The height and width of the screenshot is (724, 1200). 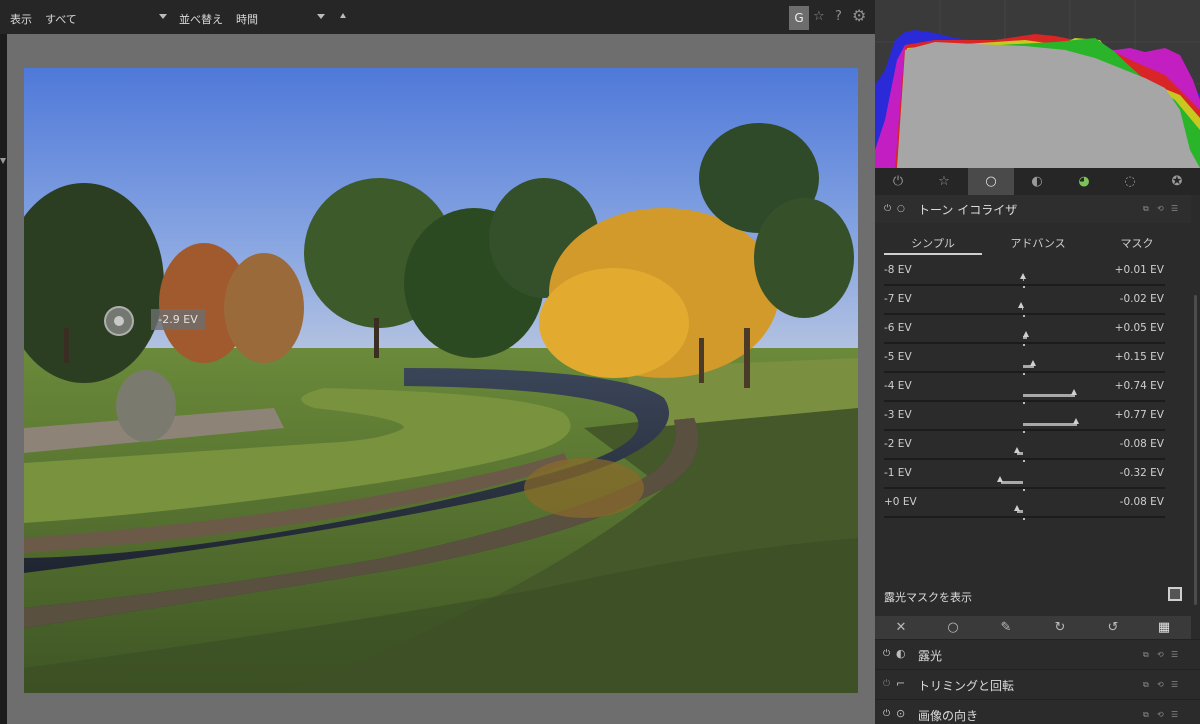 I want to click on help-icon: ?, so click(x=838, y=17).